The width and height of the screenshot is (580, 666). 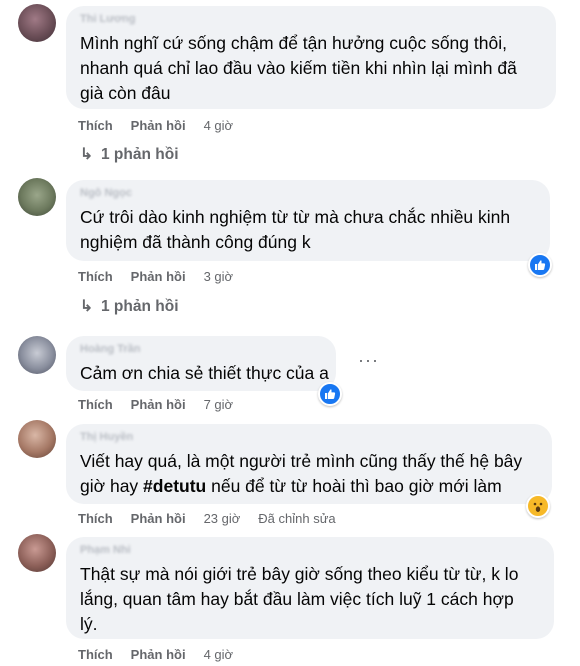 I want to click on comment-actions: Thích Phản hồi 7 giờ, so click(x=164, y=404).